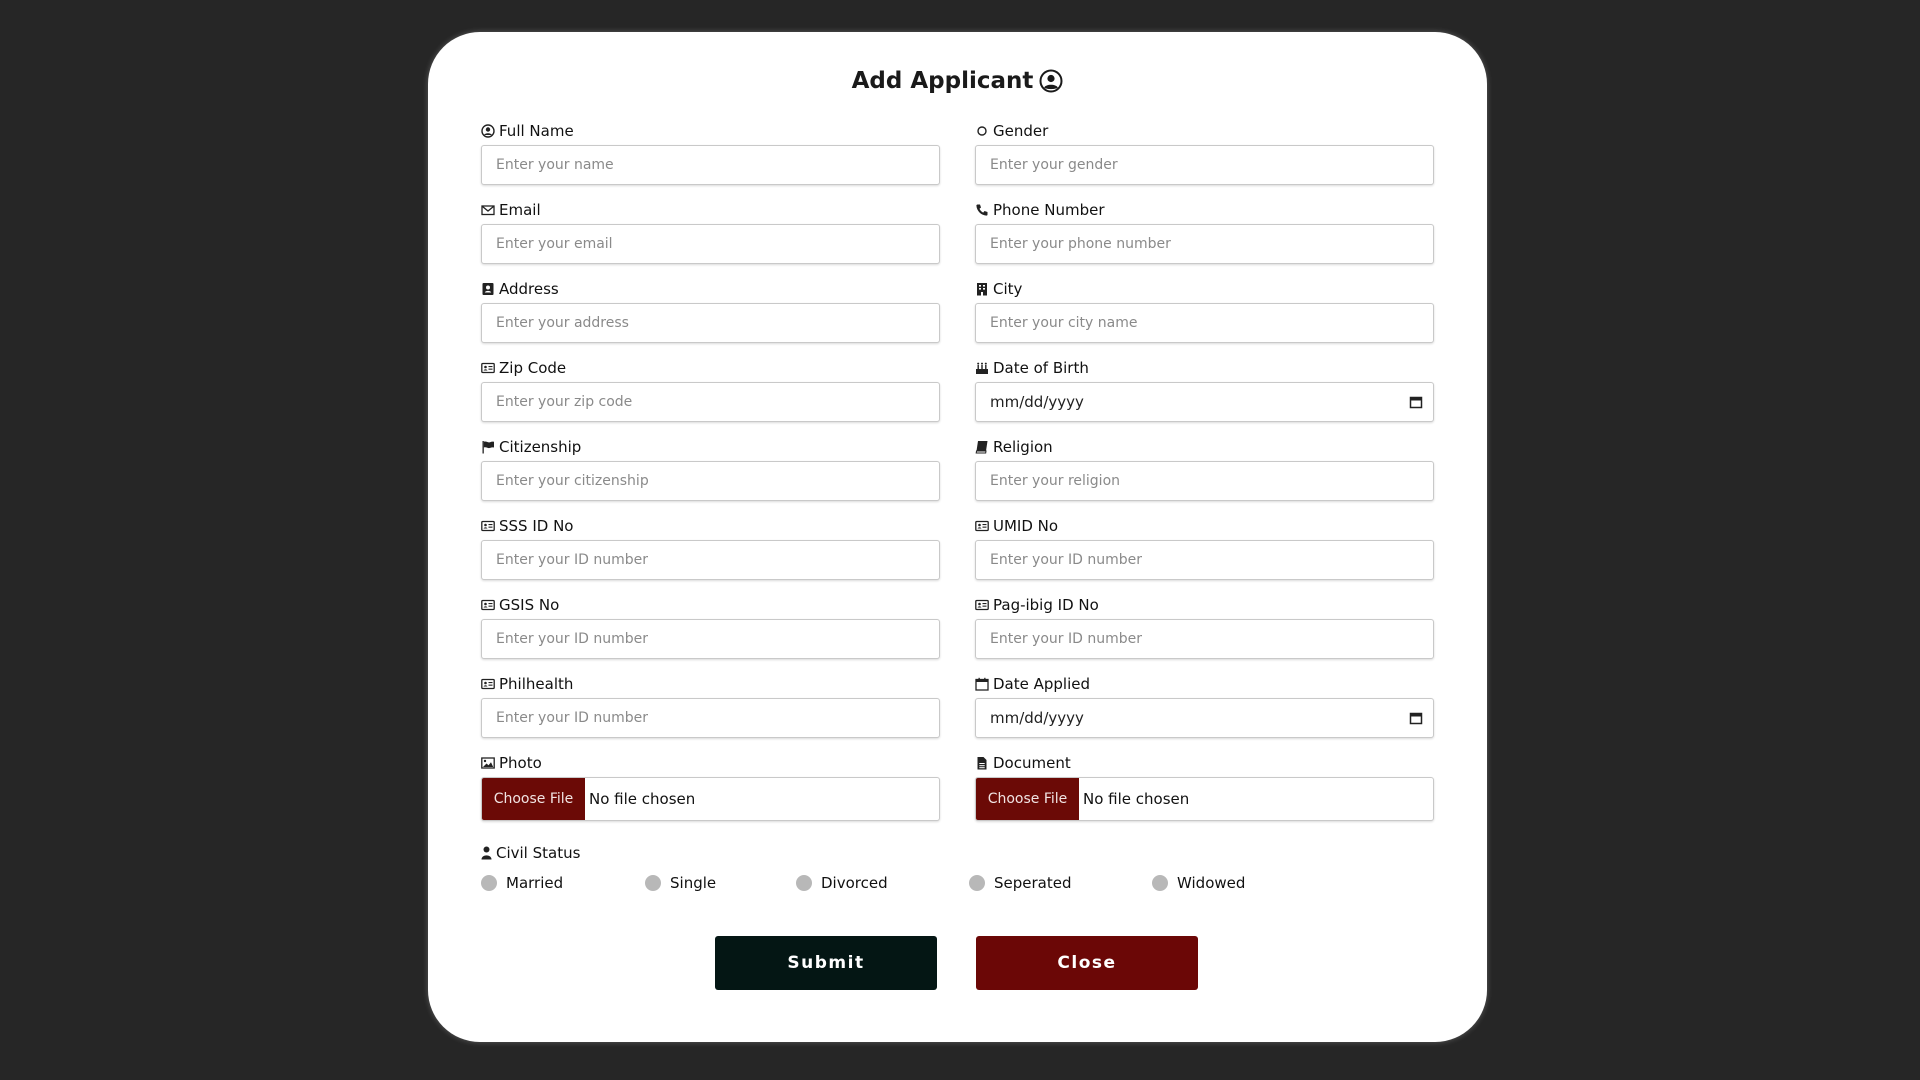 This screenshot has height=1080, width=1920. I want to click on field-umid: UMID No Enter your ID number, so click(1204, 554).